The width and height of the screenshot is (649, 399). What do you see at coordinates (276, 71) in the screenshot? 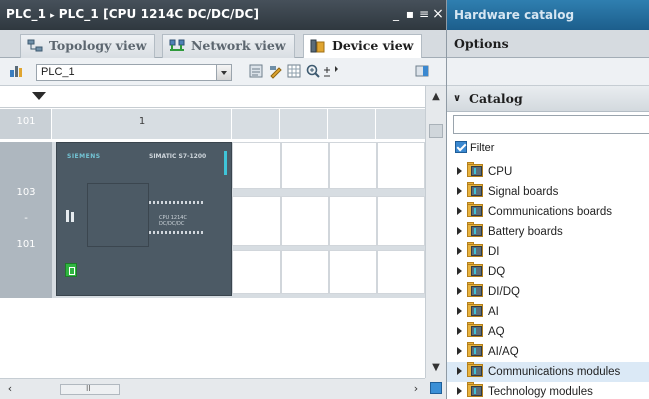
I see `edit-icon` at bounding box center [276, 71].